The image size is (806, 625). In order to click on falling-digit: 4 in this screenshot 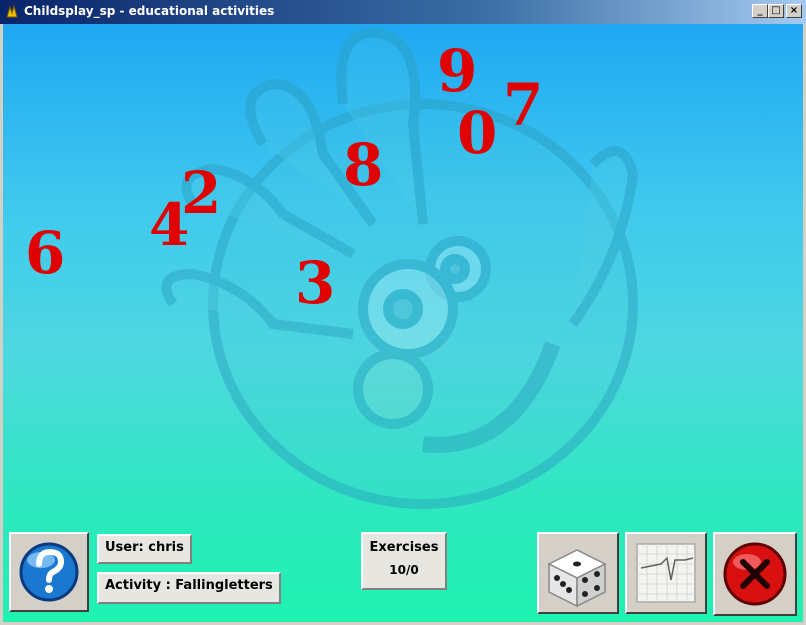, I will do `click(169, 225)`.